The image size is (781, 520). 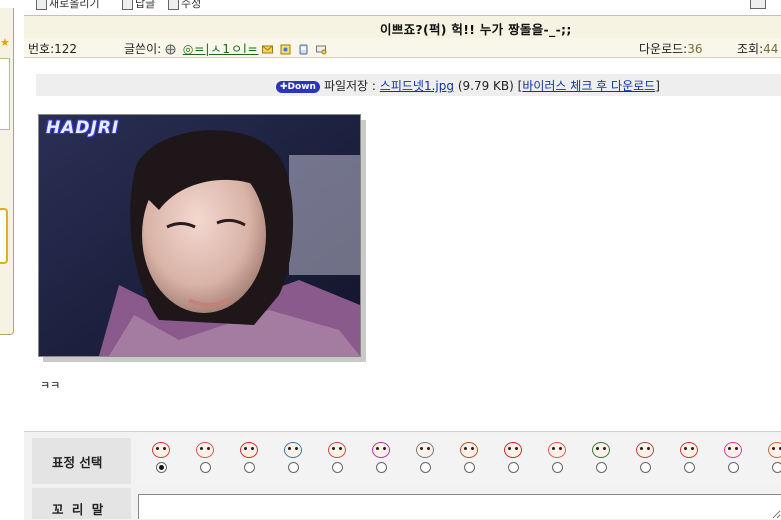 I want to click on download-count: 다운로드:36, so click(x=671, y=48).